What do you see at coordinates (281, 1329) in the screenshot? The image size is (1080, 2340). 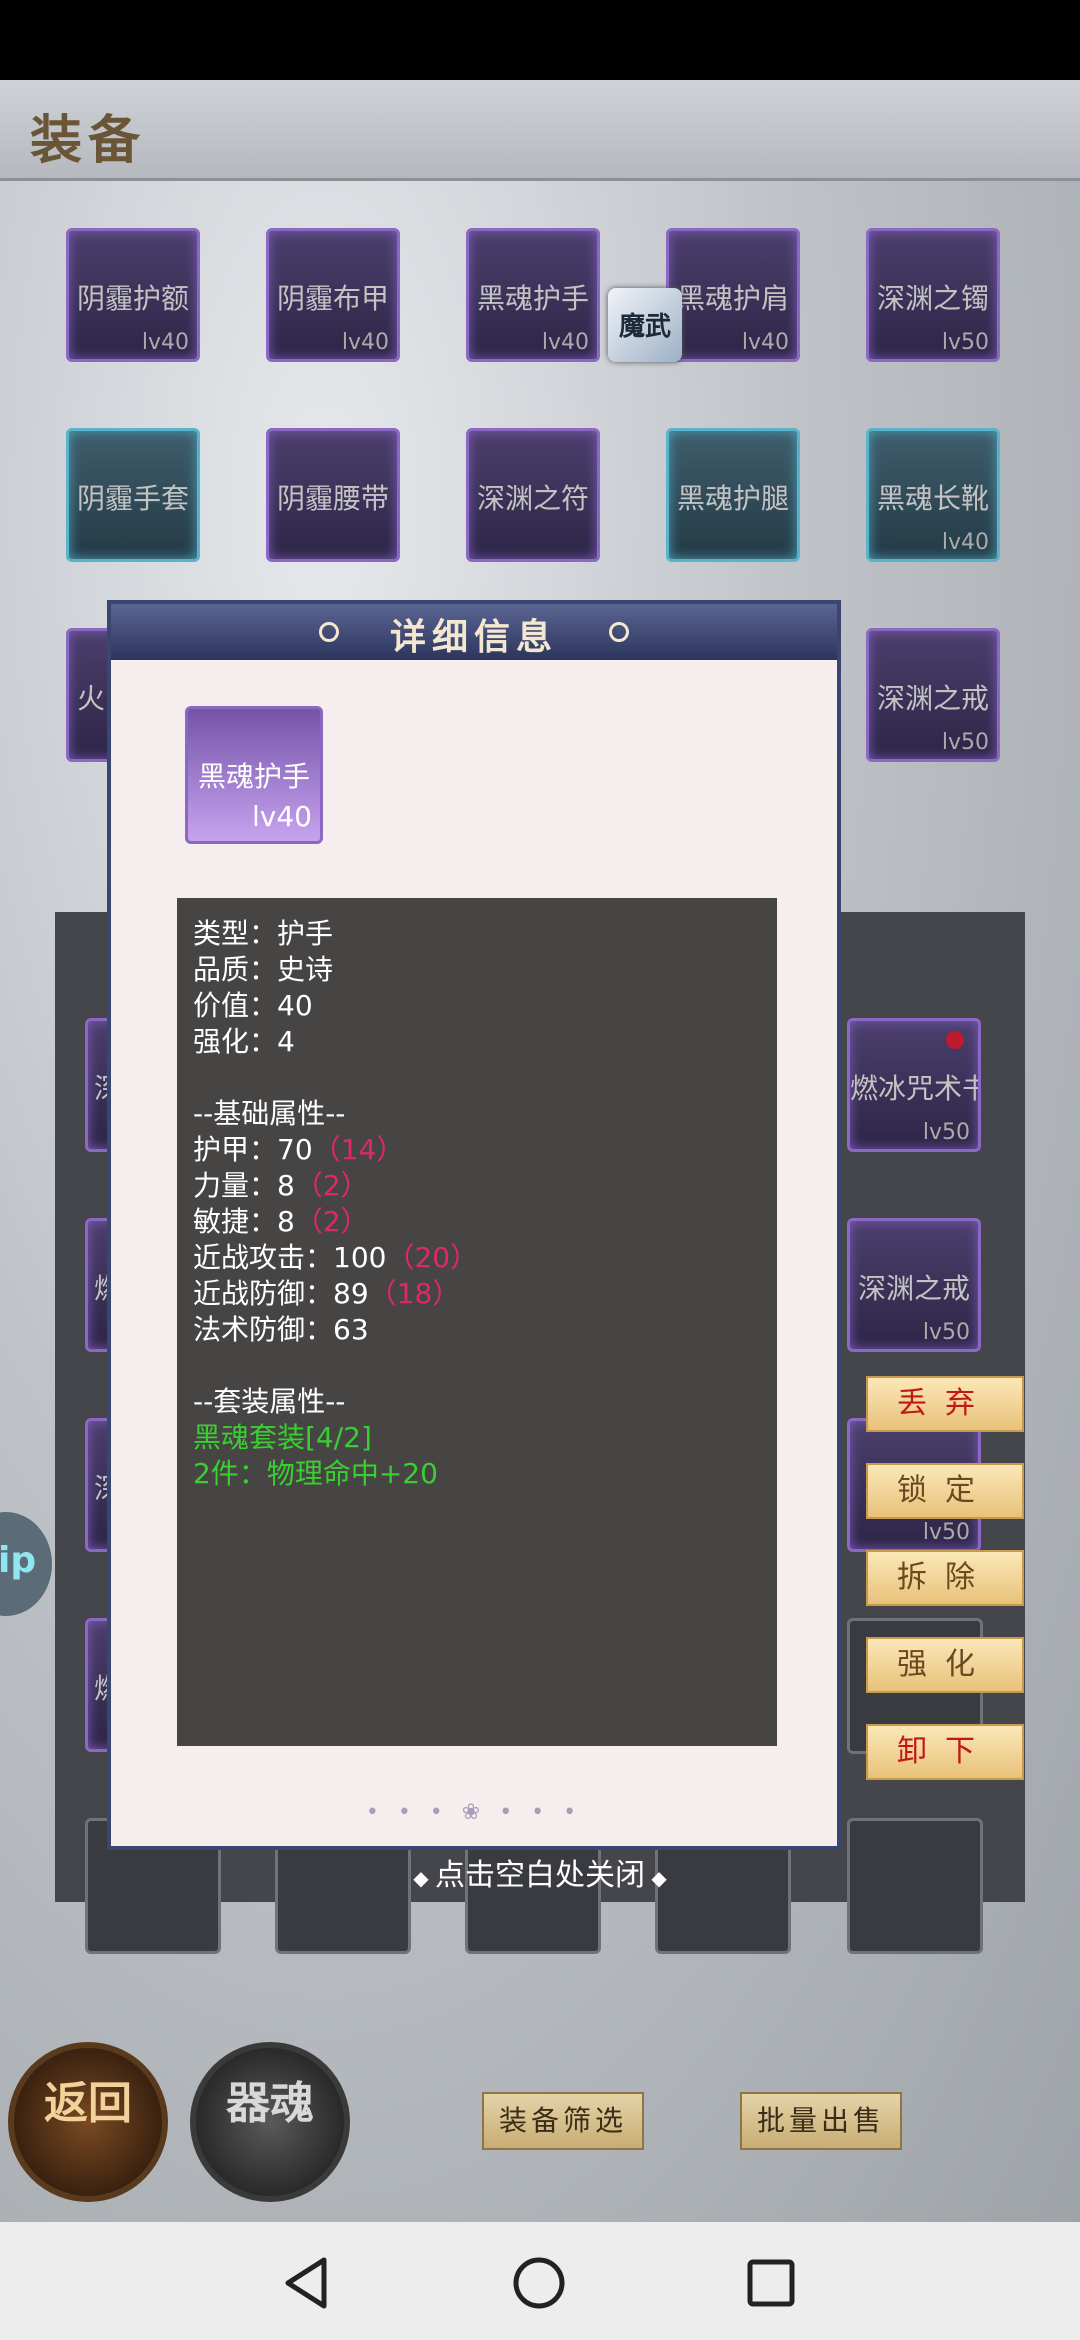 I see `stat-magic-defense: 法术防御：63` at bounding box center [281, 1329].